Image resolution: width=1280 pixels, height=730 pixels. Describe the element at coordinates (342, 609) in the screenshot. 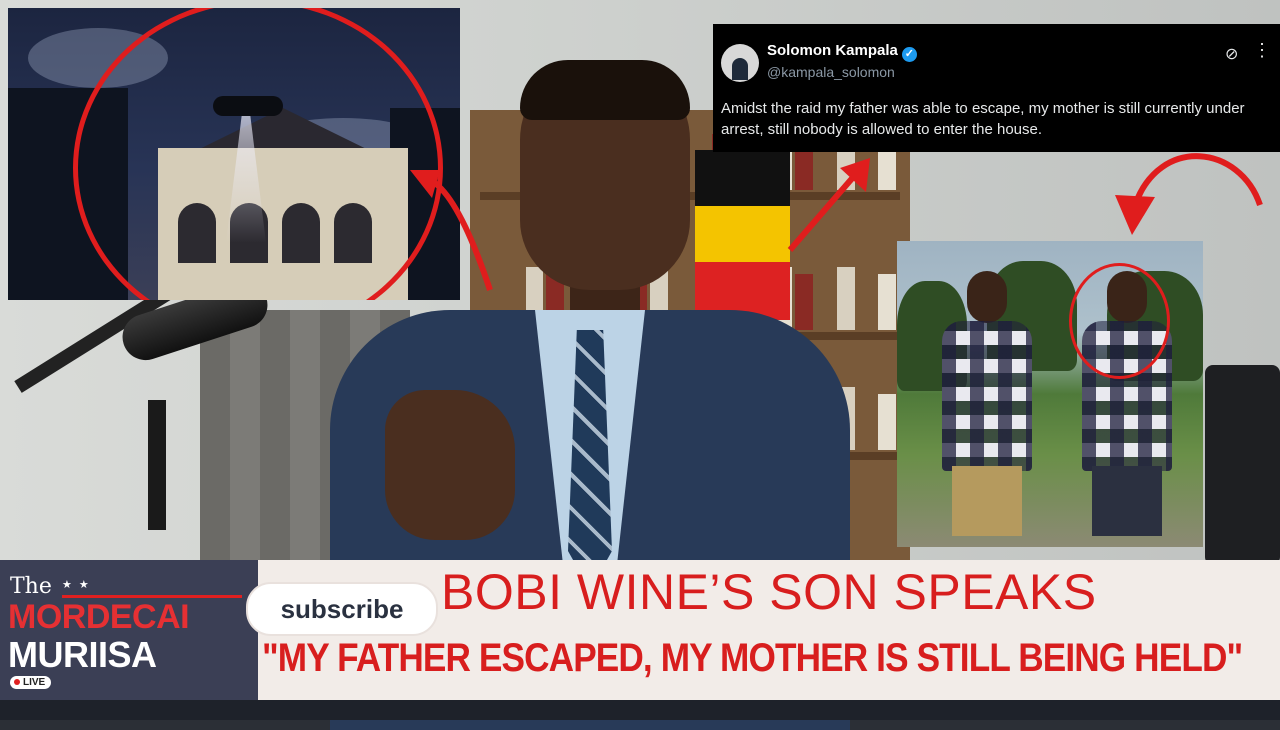

I see `subscribe-button: subscribe` at that location.